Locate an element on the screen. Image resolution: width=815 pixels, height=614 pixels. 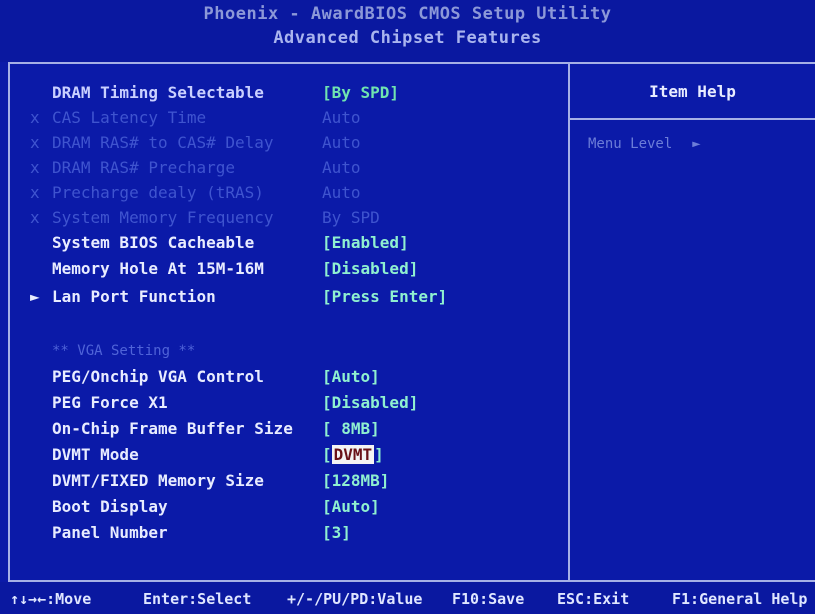
setting-value: [3] is located at coordinates (336, 533).